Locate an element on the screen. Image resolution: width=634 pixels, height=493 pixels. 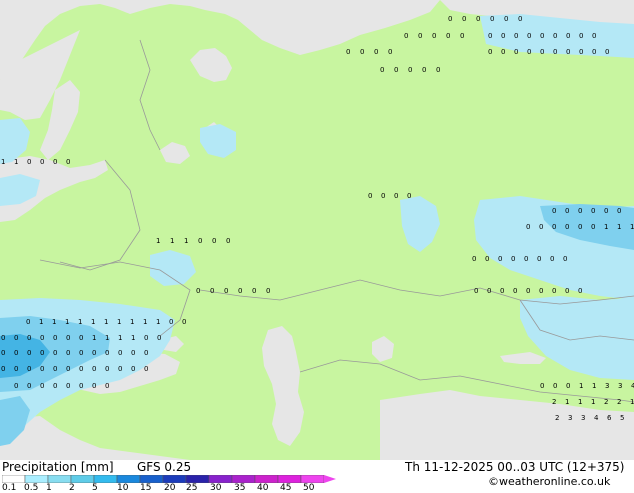
legend-tick-label: 0.1 is located at coordinates (9, 488).